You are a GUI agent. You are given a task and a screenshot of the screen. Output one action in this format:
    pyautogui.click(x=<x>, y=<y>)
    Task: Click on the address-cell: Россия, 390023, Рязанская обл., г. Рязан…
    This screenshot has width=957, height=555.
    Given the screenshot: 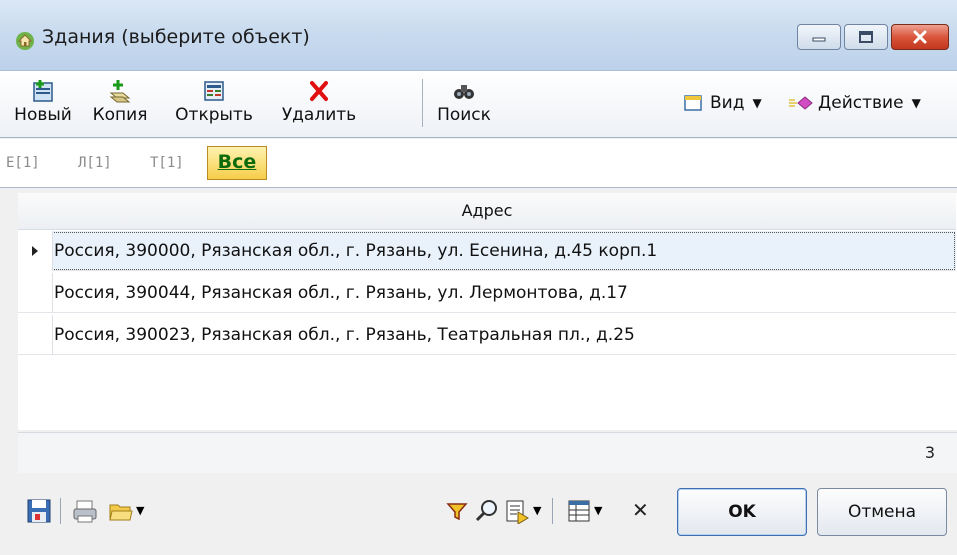 What is the action you would take?
    pyautogui.click(x=344, y=335)
    